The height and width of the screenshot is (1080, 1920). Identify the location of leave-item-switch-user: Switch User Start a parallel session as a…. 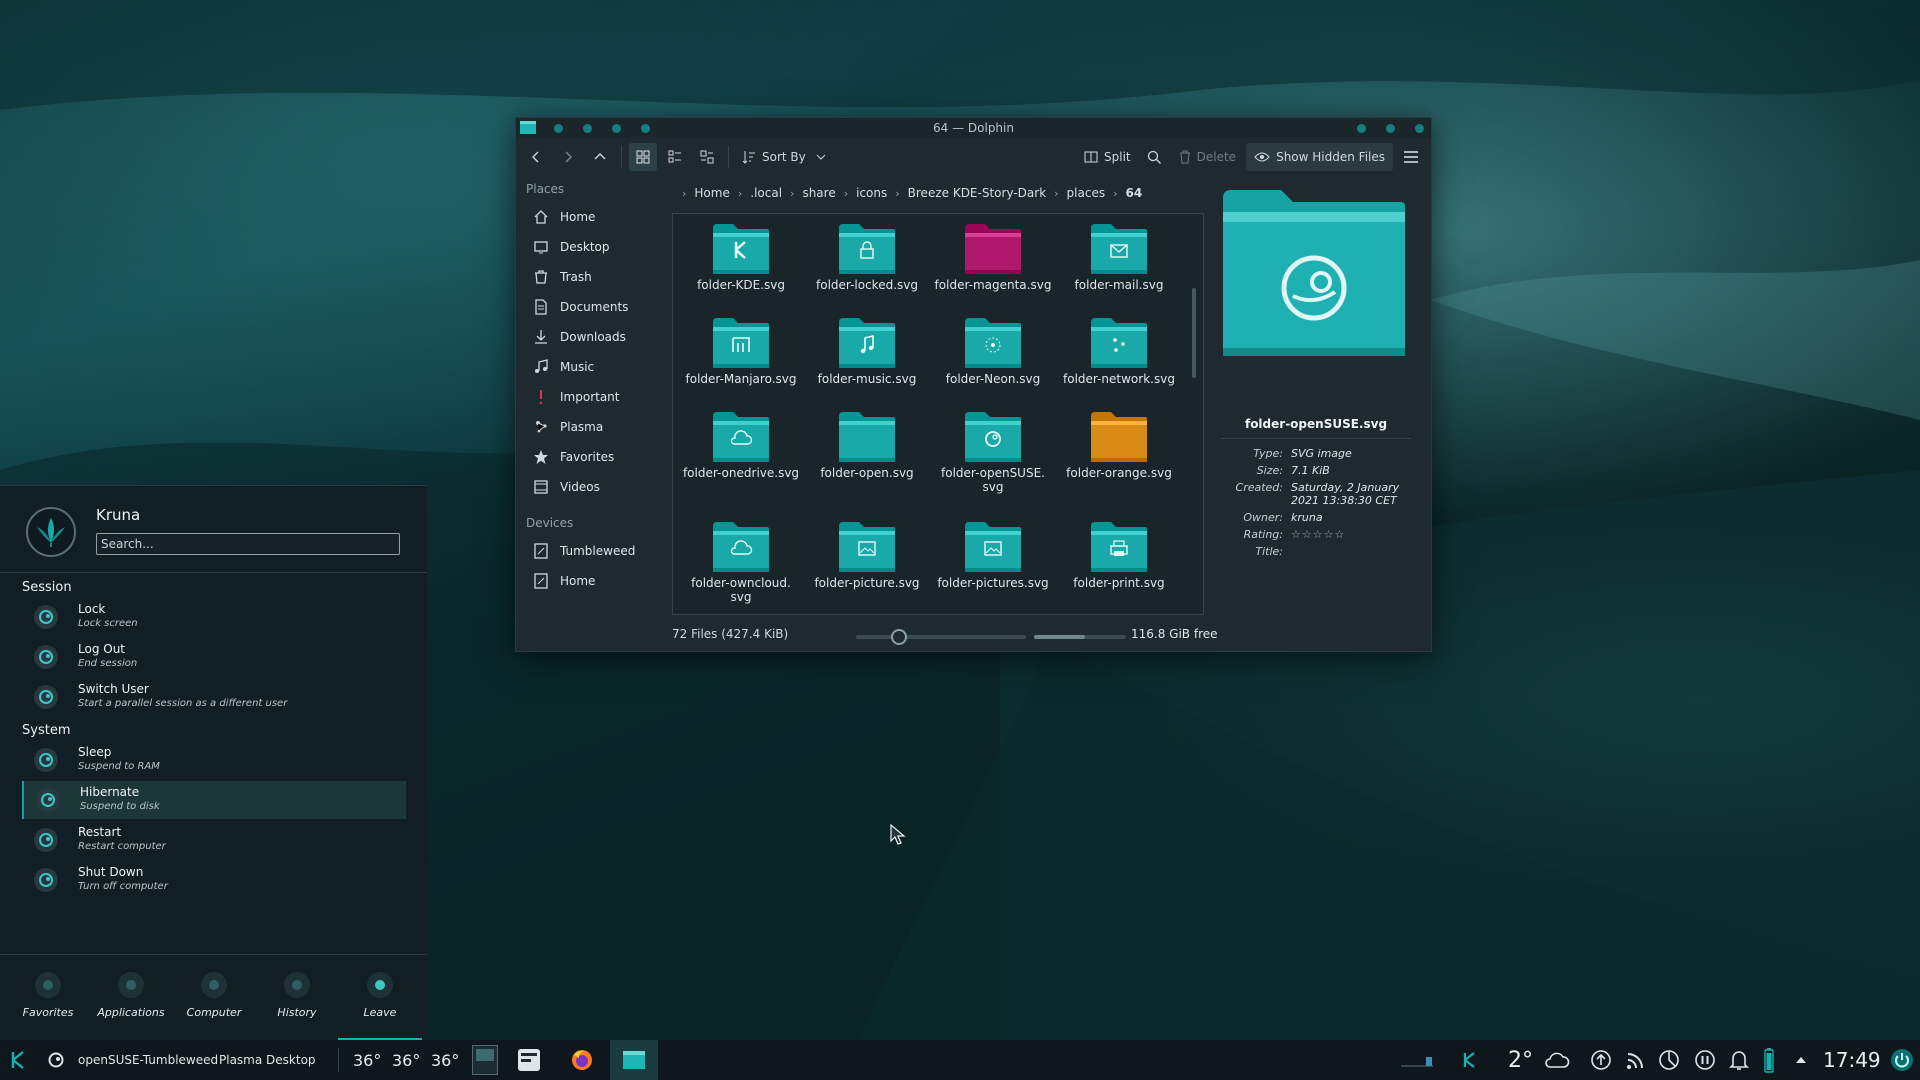
(214, 697).